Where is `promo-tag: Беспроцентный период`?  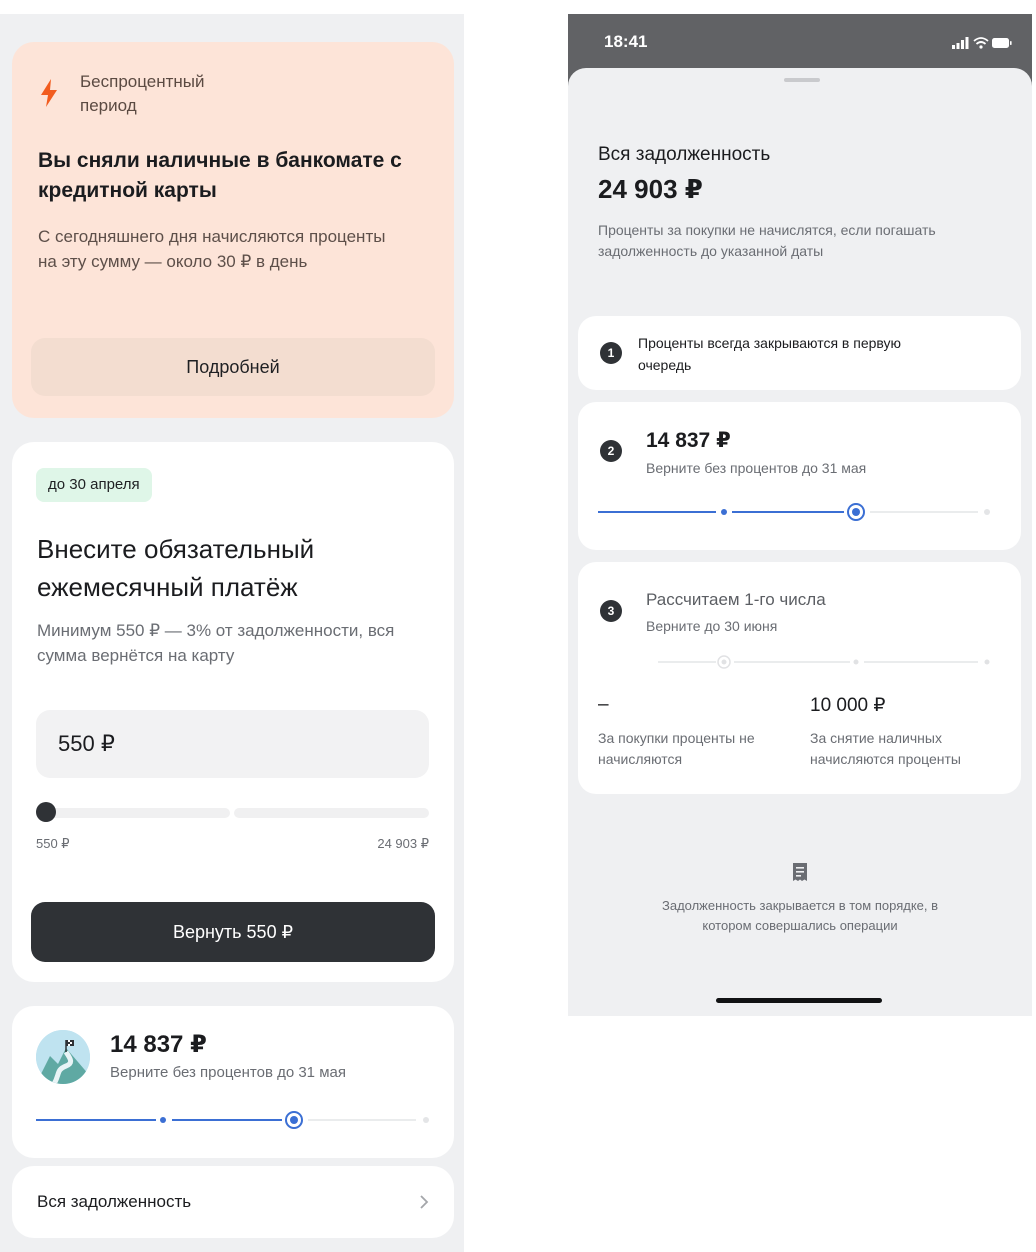 promo-tag: Беспроцентный период is located at coordinates (142, 93).